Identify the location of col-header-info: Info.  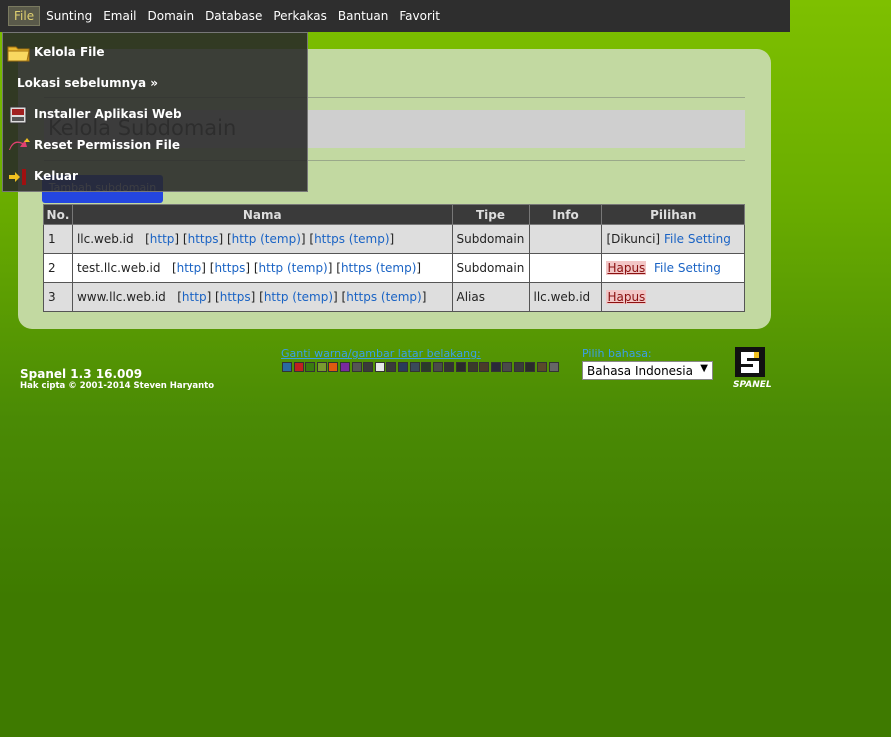
(565, 214).